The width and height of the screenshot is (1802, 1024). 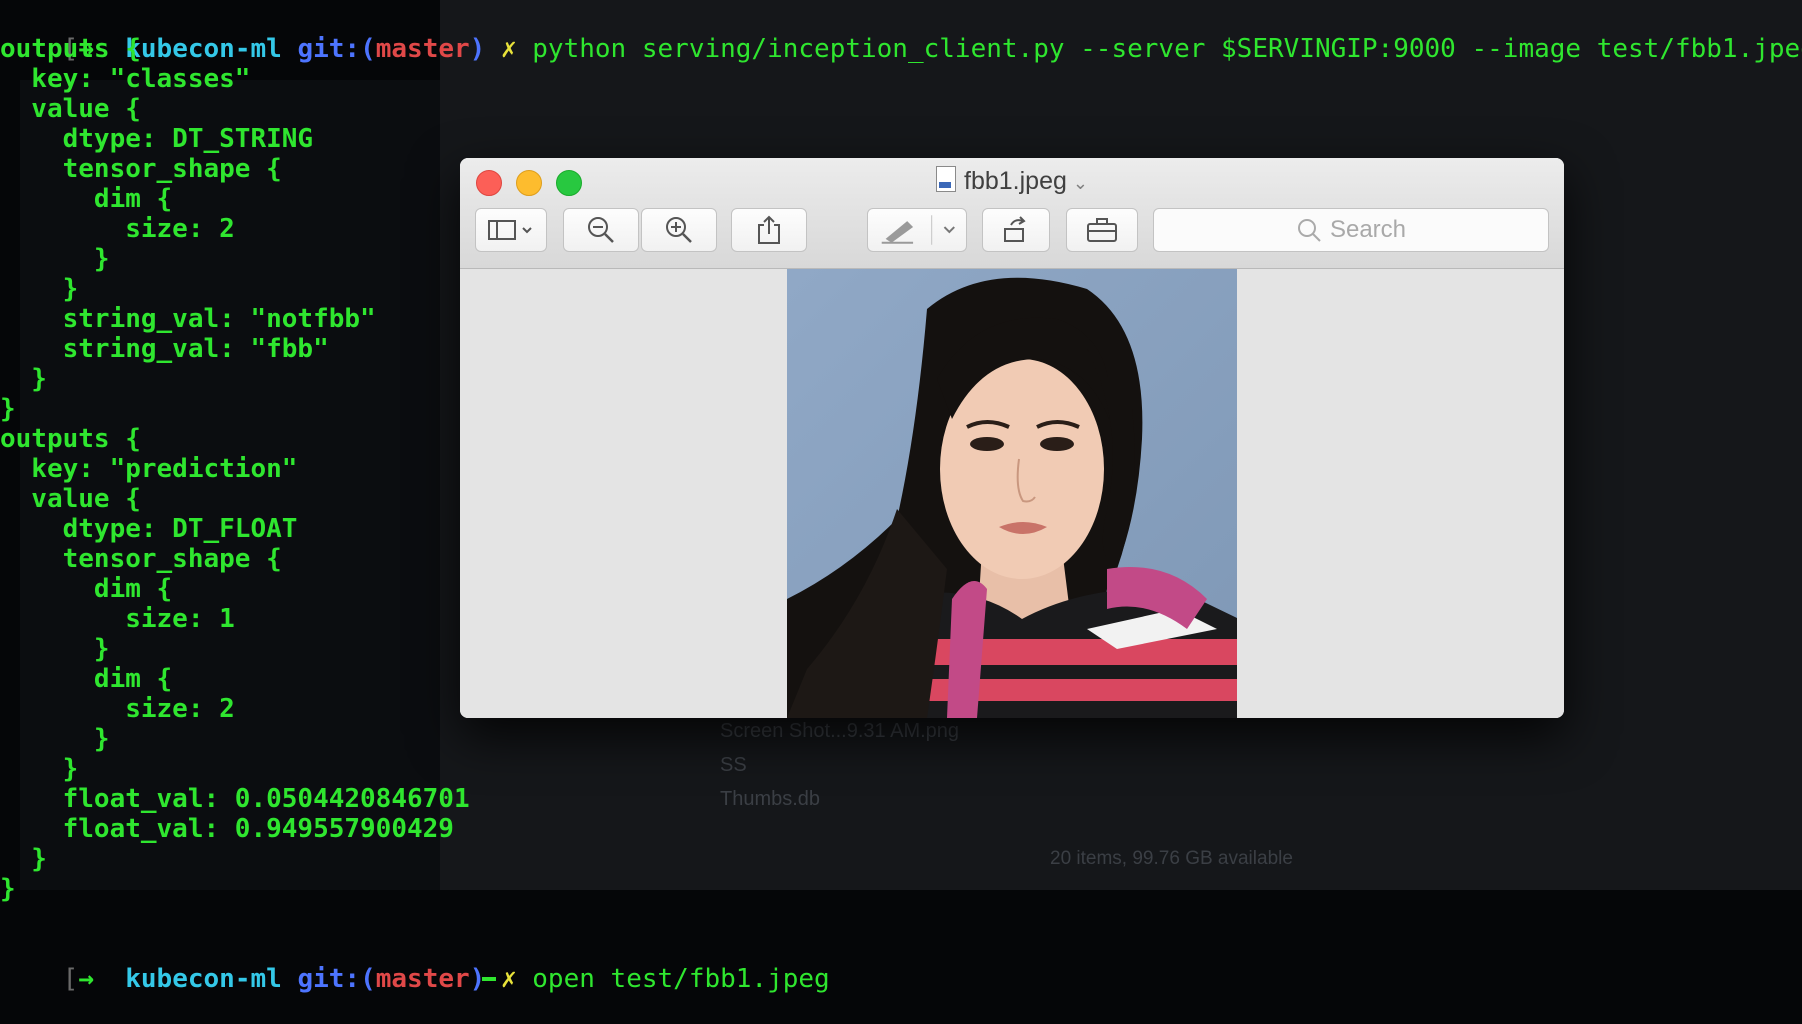 I want to click on terminal-output-line: key: "classes", so click(x=125, y=79).